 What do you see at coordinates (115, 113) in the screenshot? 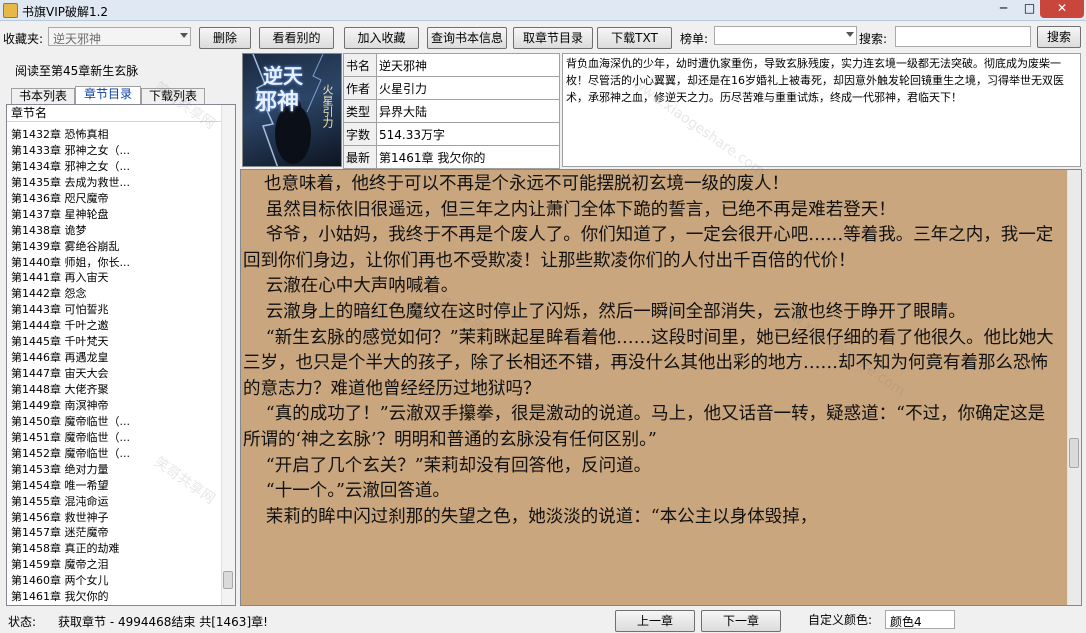
I see `chapter-list-header: 章节名` at bounding box center [115, 113].